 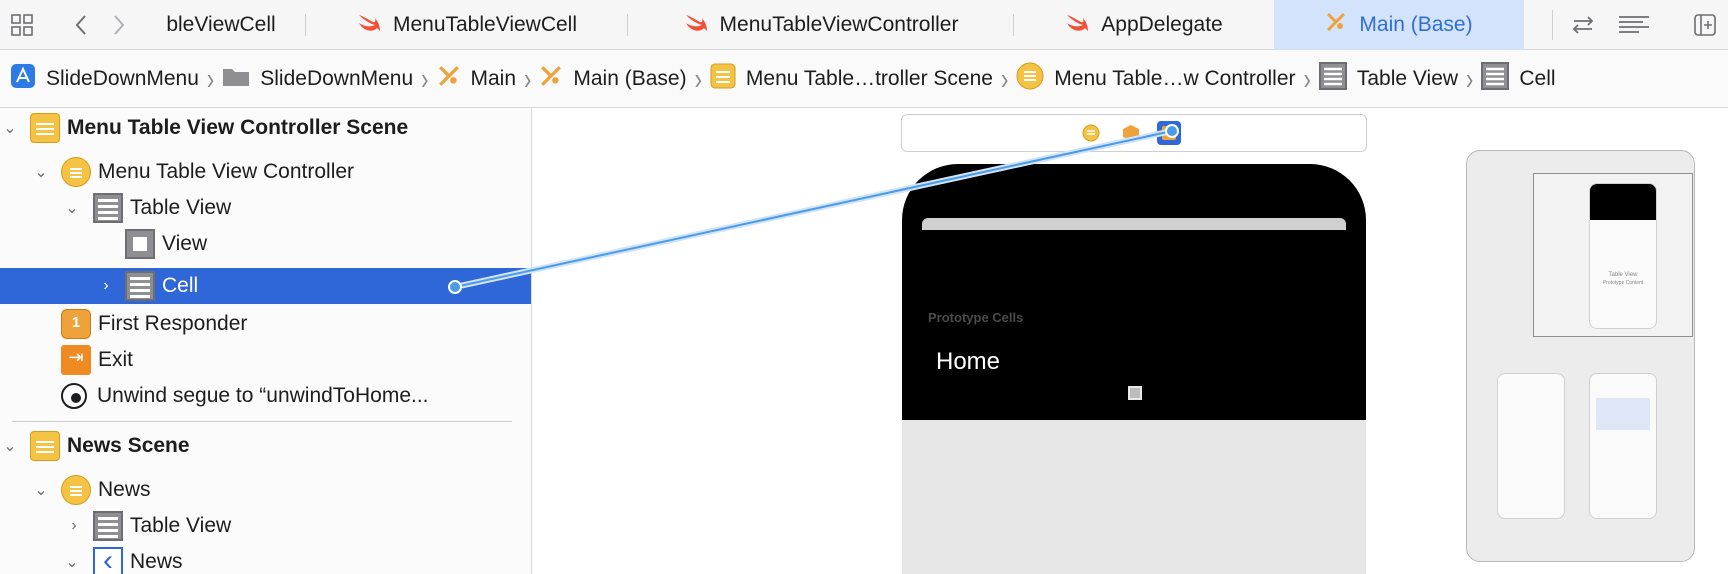 I want to click on breadcrumb-item: Main (Base), so click(x=613, y=79).